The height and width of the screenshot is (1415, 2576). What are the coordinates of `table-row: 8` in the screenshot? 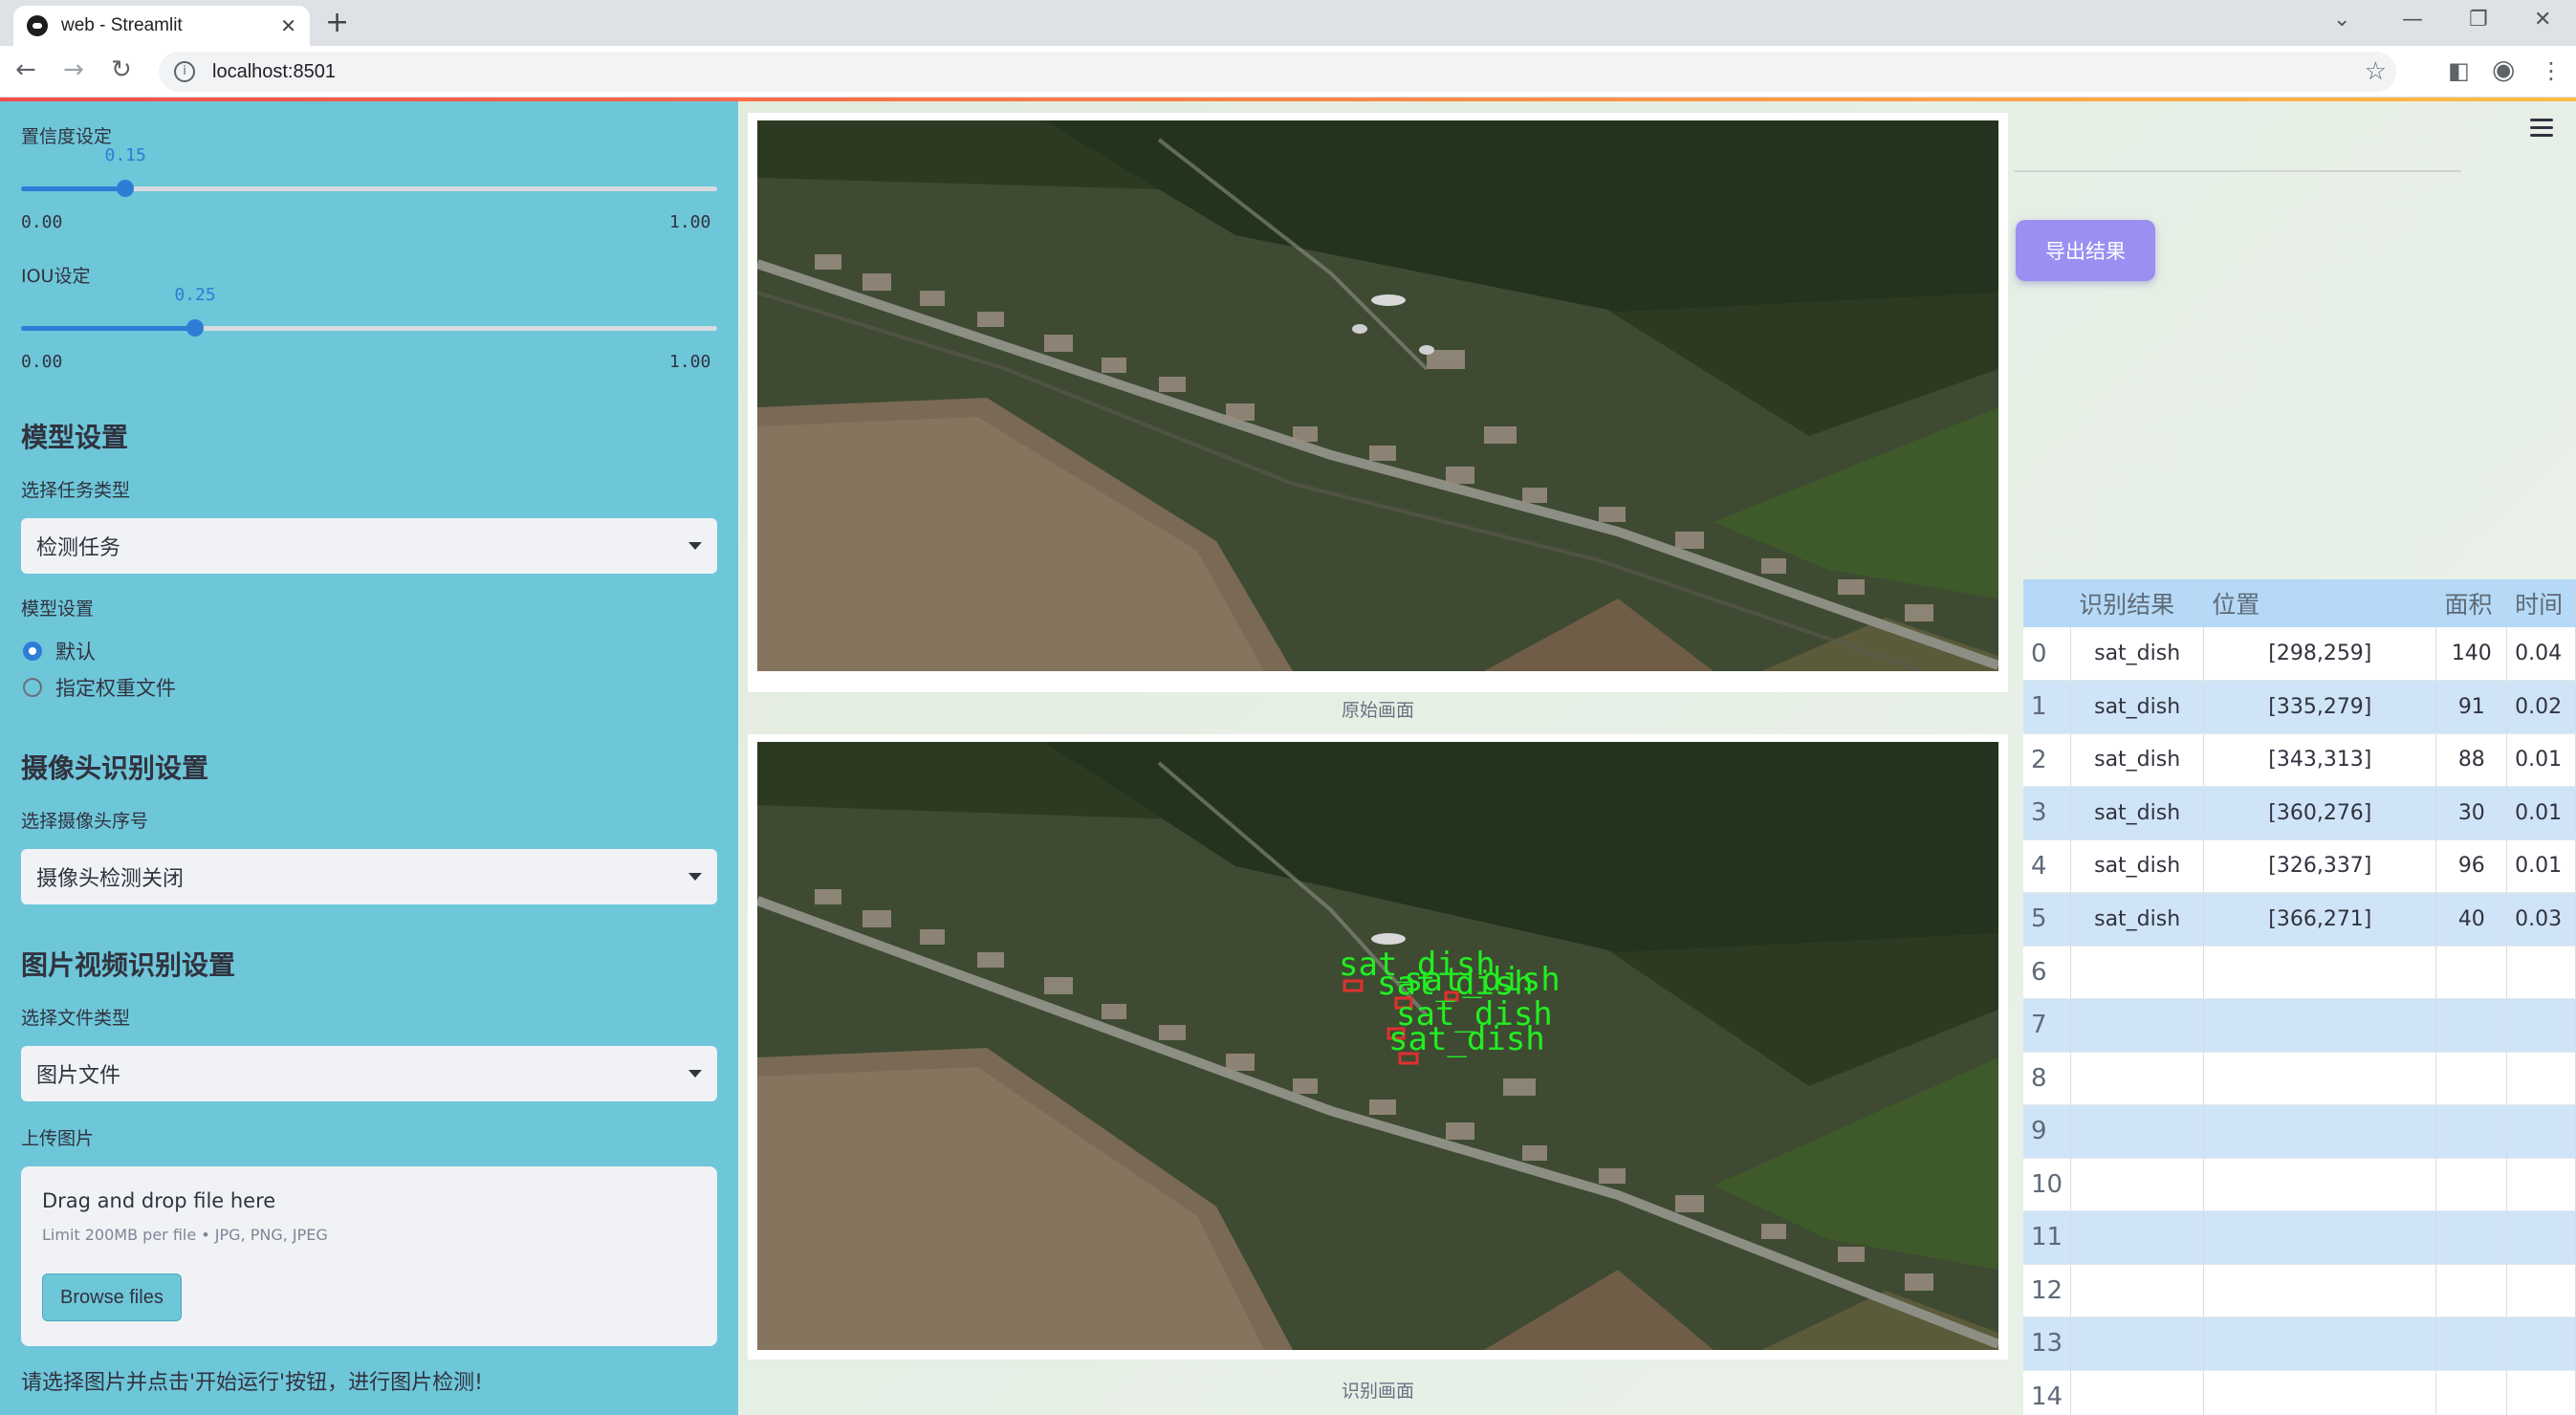 It's located at (2299, 1079).